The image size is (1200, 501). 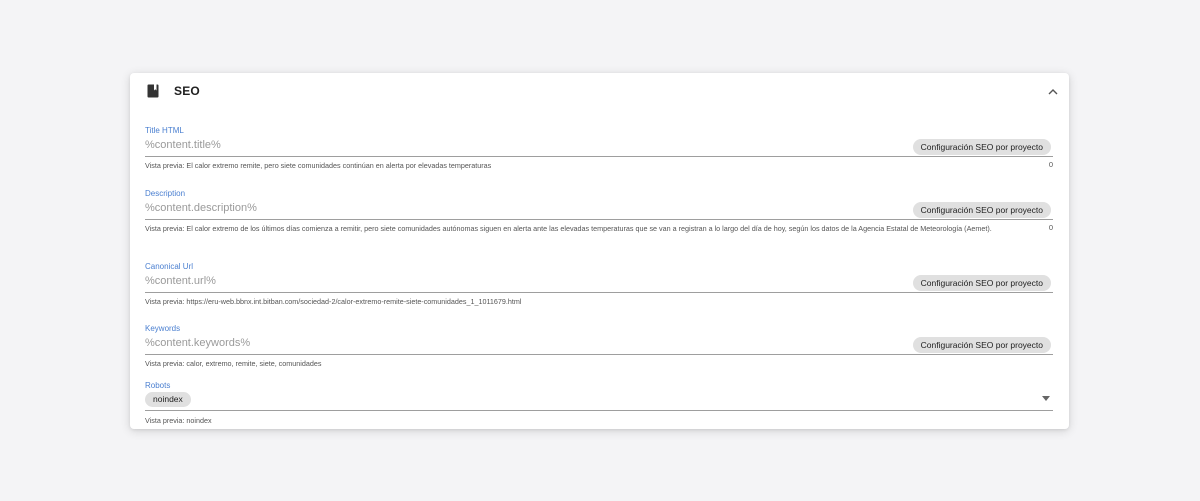 What do you see at coordinates (1053, 92) in the screenshot?
I see `chevron-up-icon` at bounding box center [1053, 92].